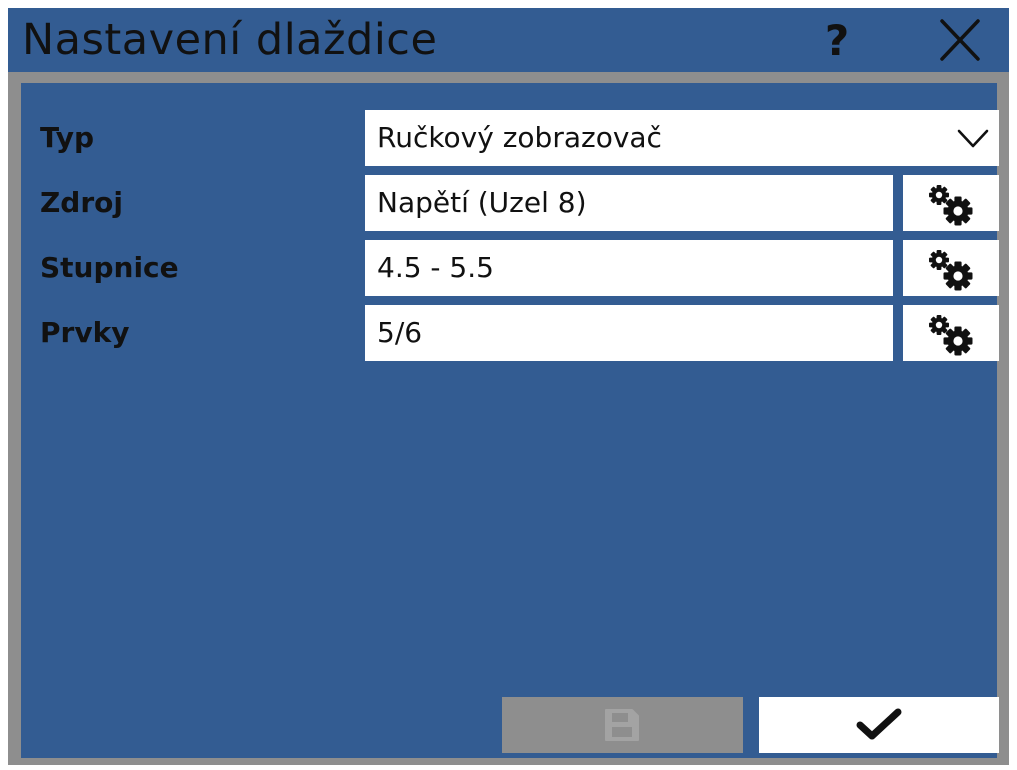 The image size is (1017, 770). I want to click on source-settings-button, so click(951, 203).